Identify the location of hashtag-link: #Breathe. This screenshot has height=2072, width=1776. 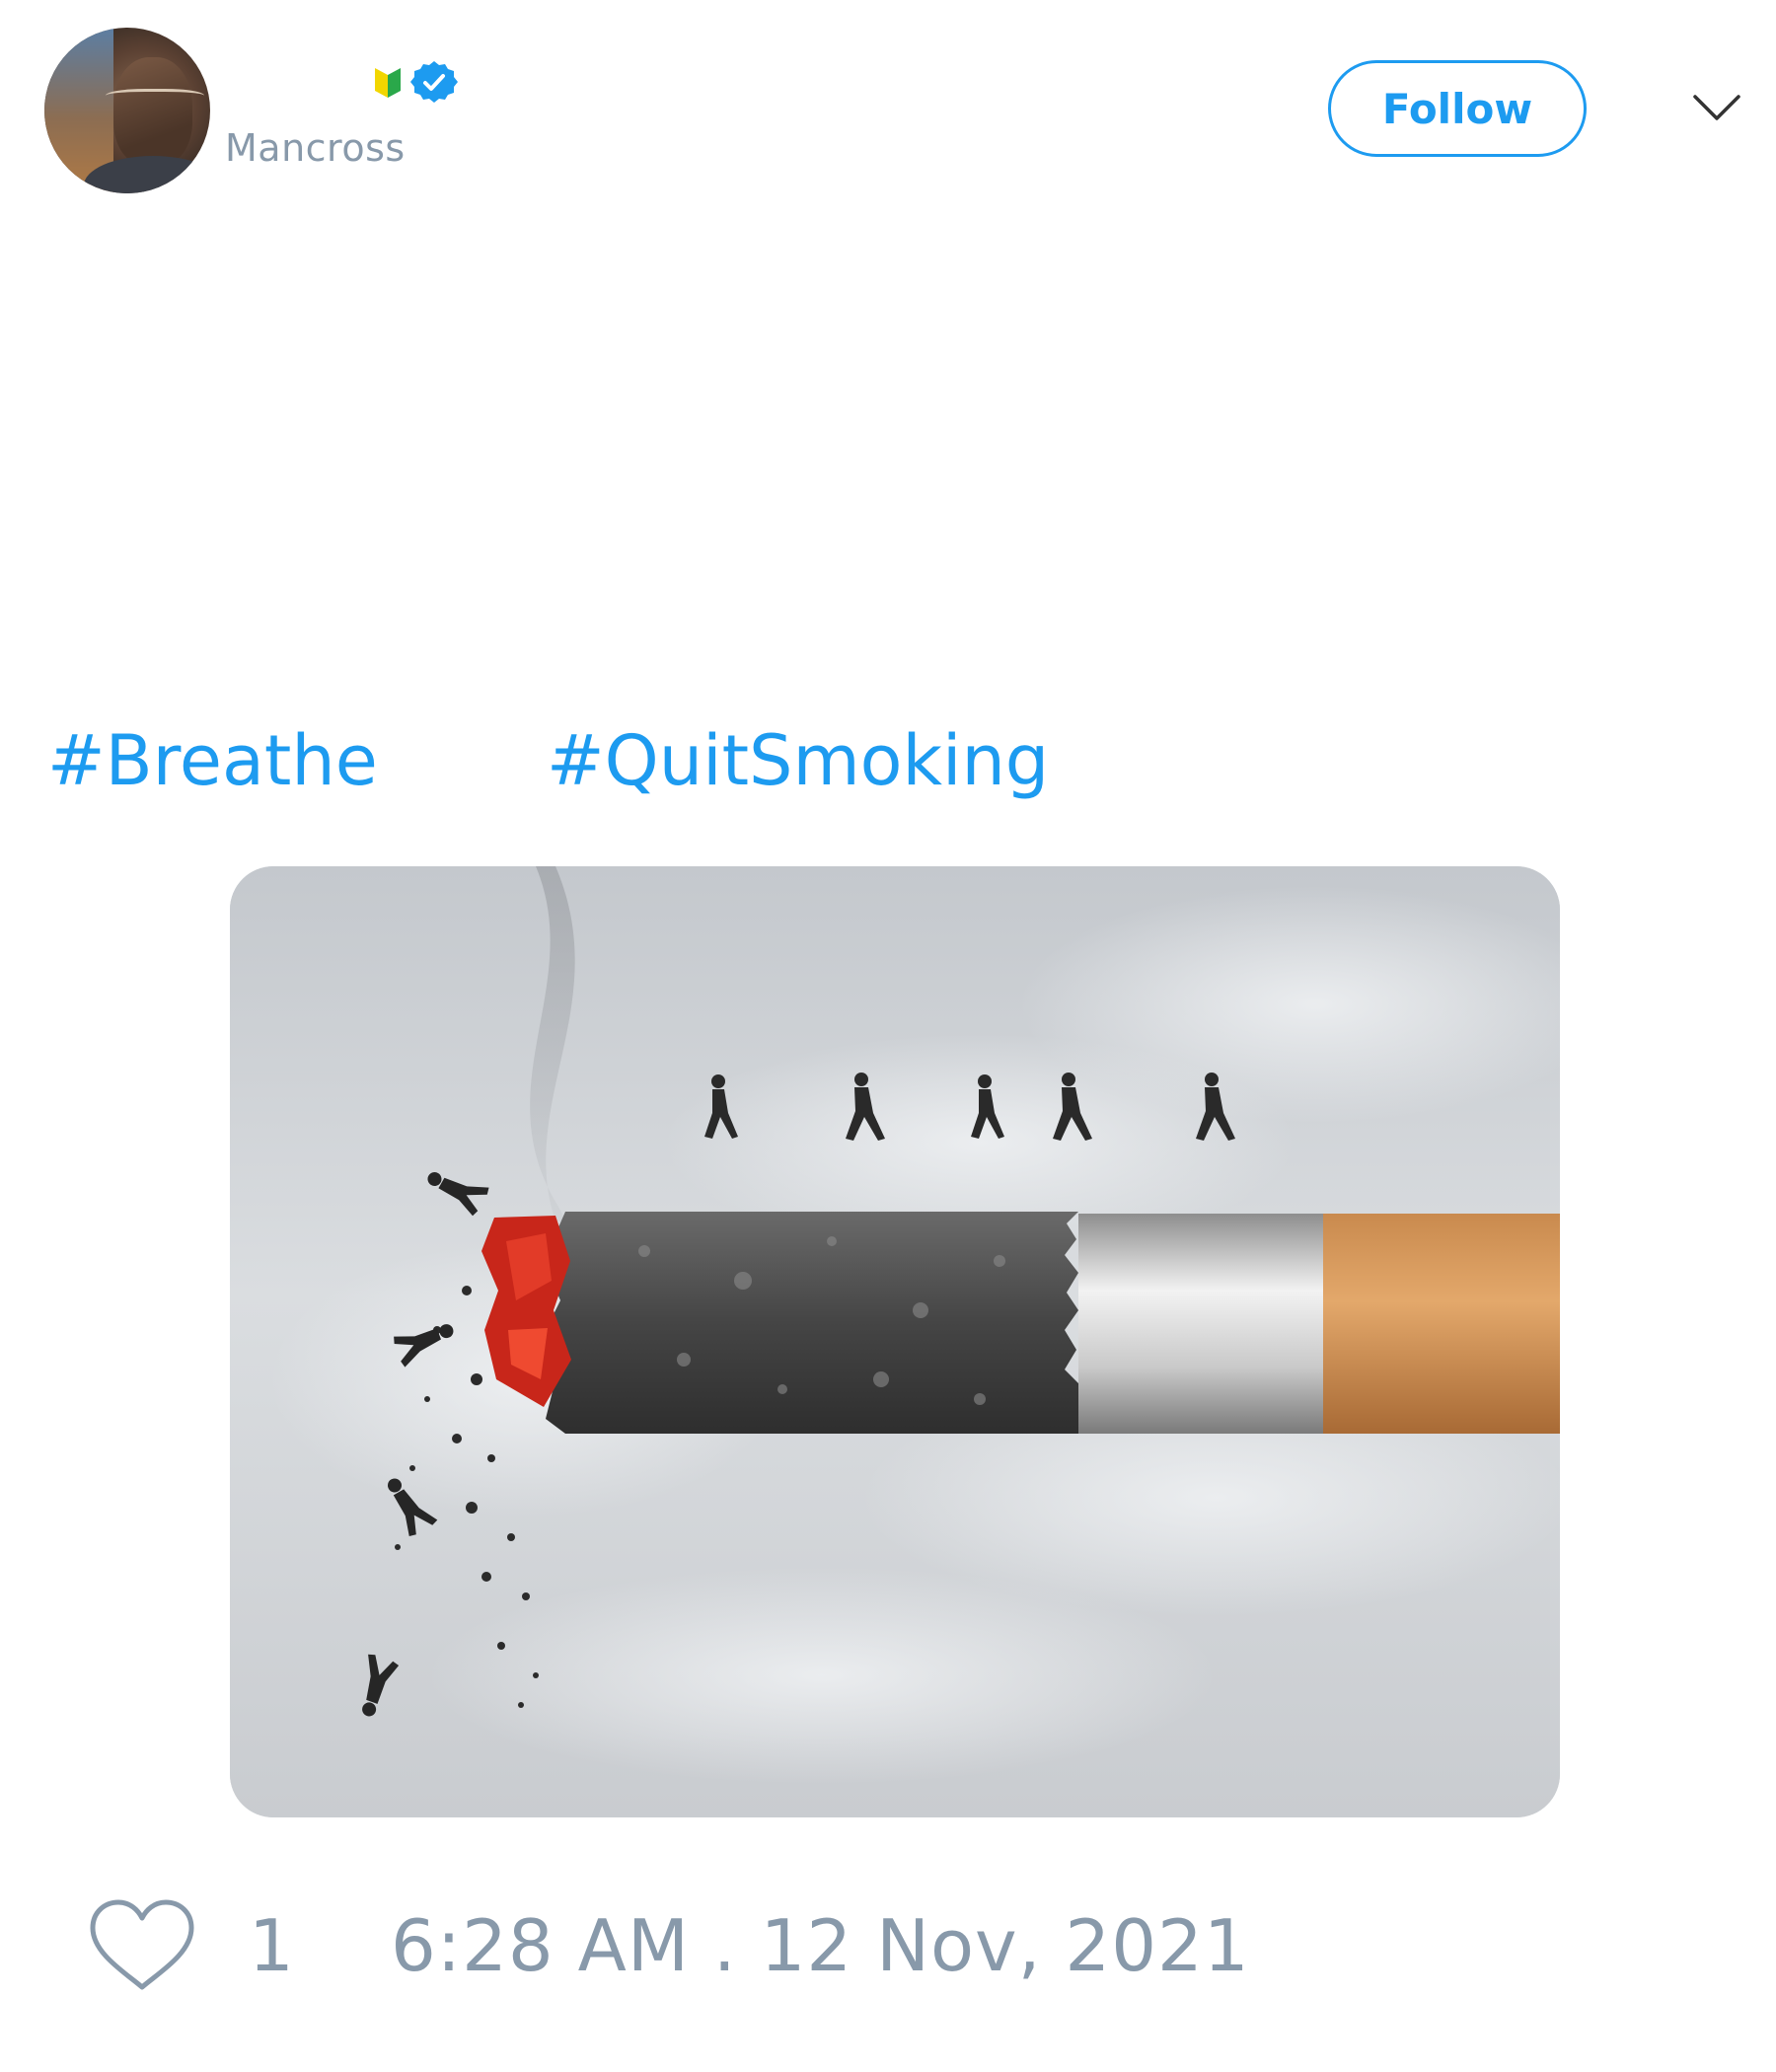
(213, 761).